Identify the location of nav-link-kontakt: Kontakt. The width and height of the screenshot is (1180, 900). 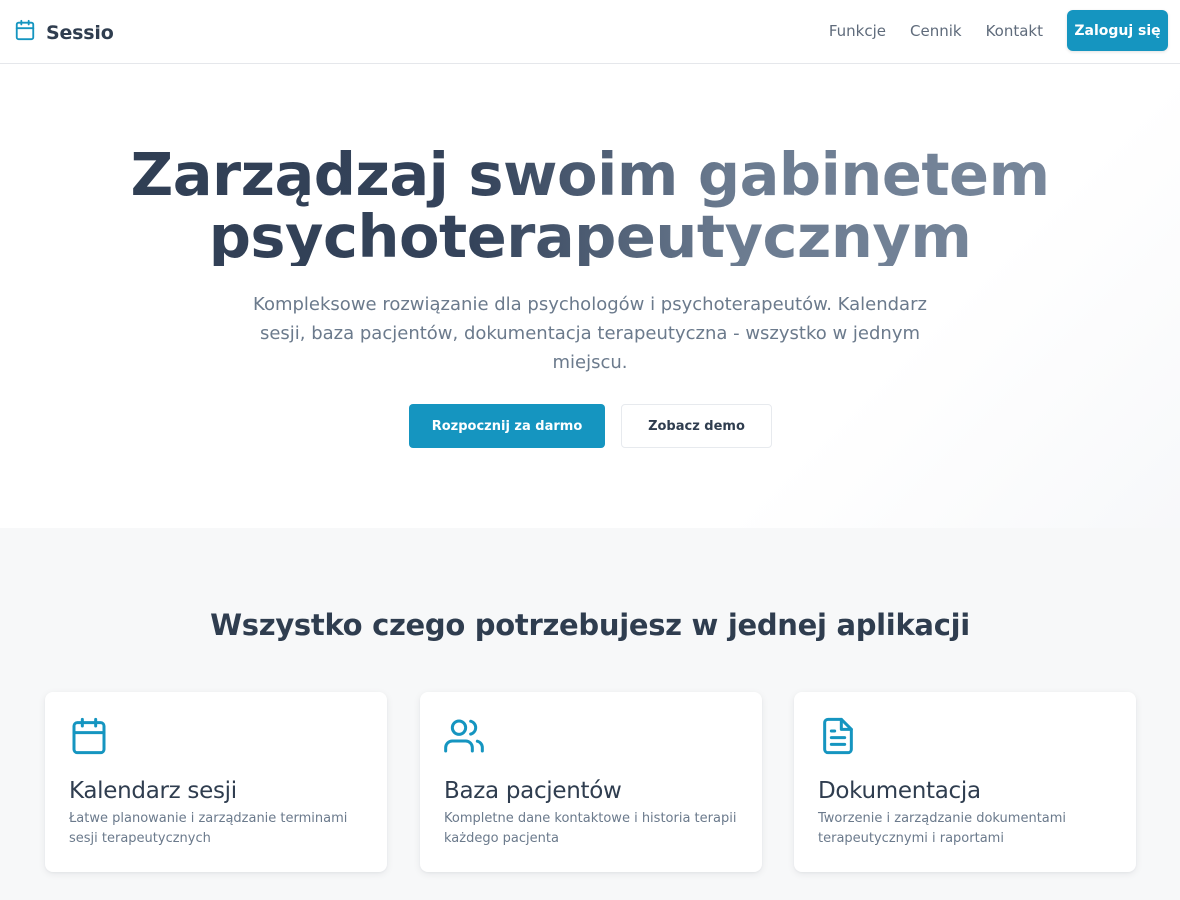
(1014, 31).